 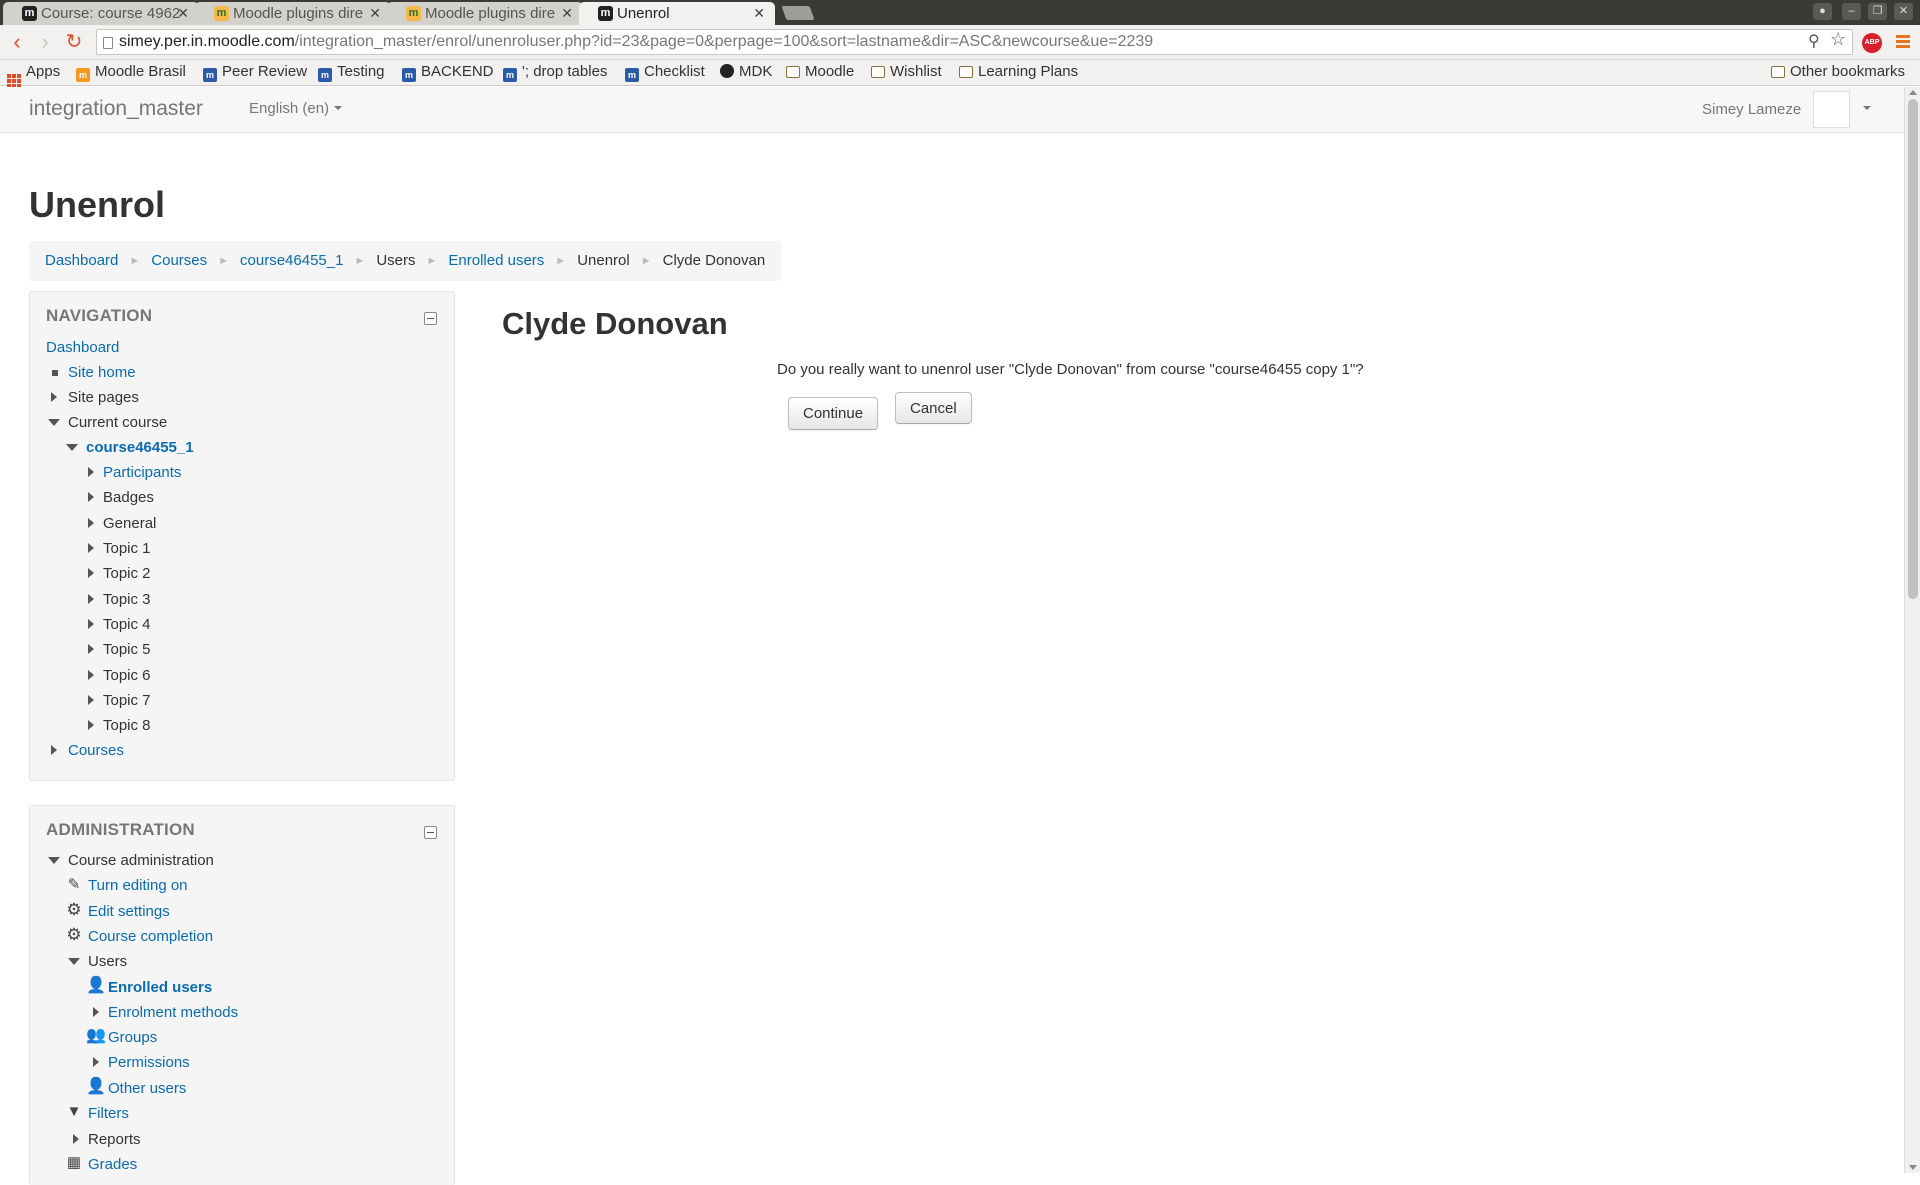 I want to click on nav-course: course46455_1, so click(x=130, y=447).